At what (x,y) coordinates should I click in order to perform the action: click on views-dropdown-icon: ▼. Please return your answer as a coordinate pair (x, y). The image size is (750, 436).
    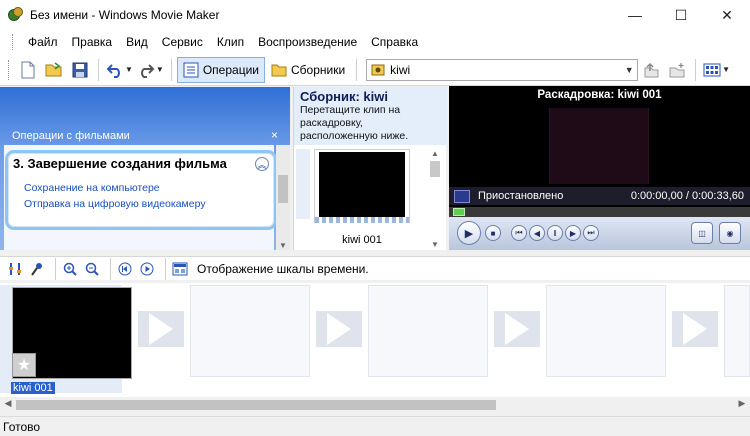
    Looking at the image, I should click on (726, 69).